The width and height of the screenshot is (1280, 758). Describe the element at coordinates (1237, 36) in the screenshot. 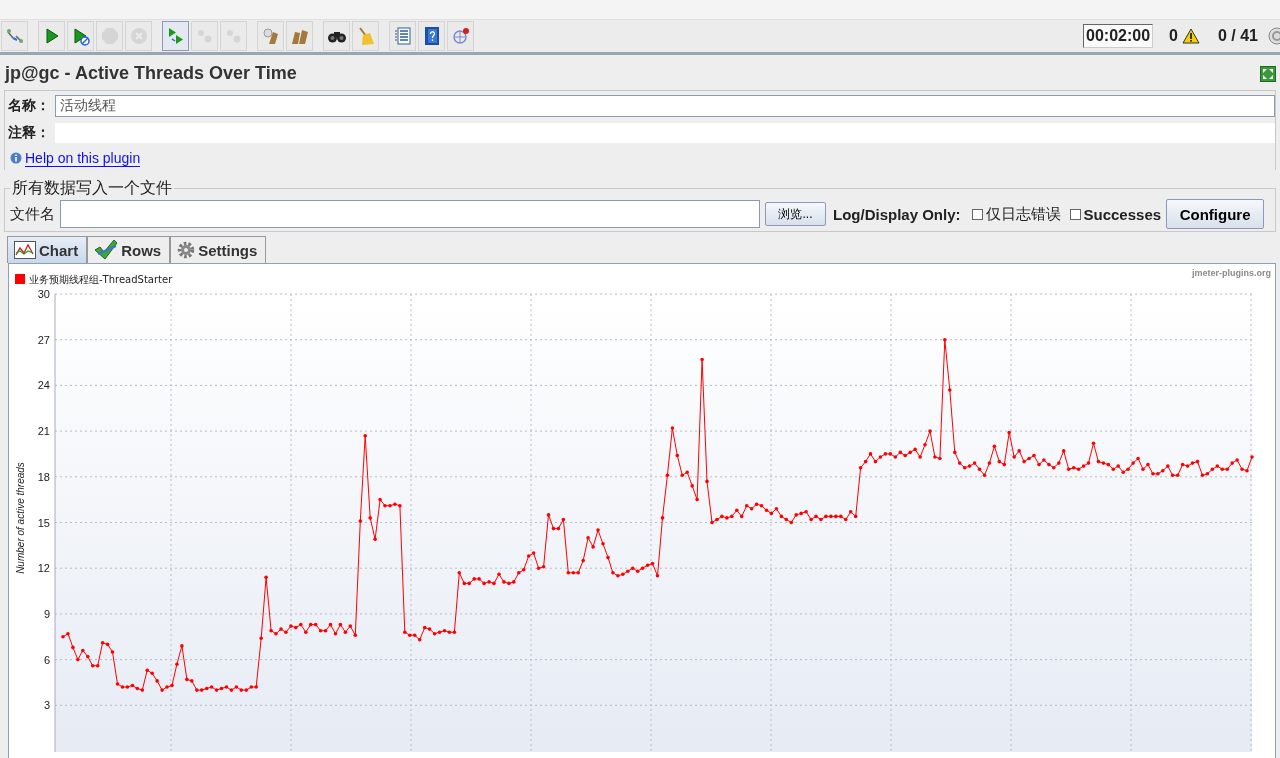

I see `thread-count: 0 / 41` at that location.